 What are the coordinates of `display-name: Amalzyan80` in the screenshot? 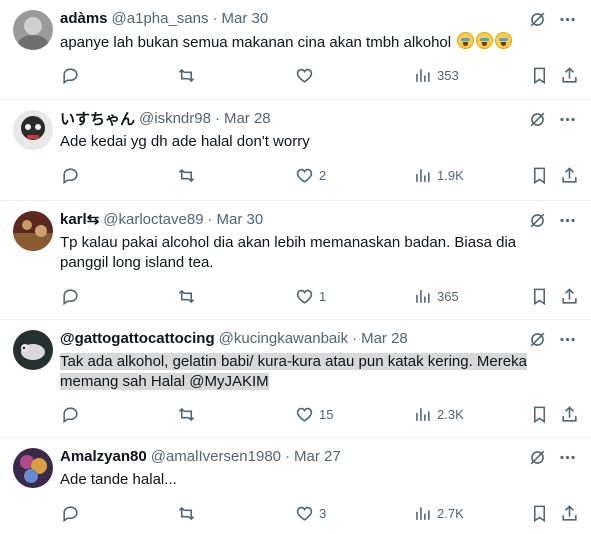 It's located at (103, 456).